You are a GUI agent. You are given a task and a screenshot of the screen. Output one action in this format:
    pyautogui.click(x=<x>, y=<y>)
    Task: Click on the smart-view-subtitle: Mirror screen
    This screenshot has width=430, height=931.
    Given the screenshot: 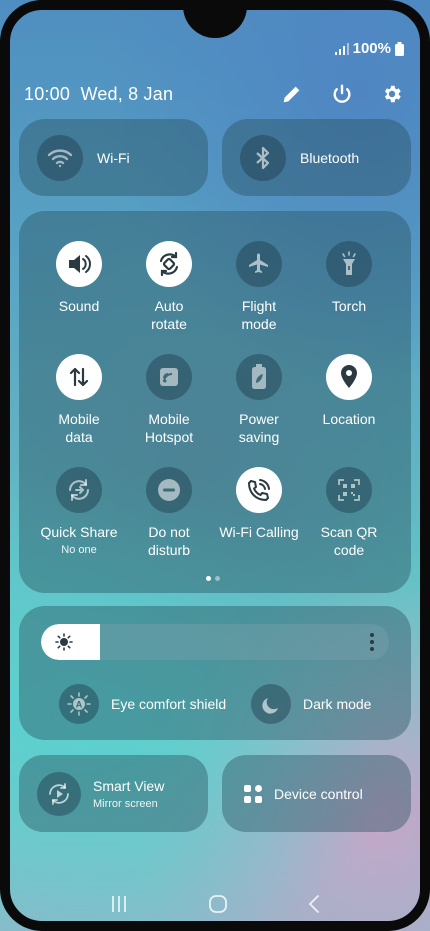 What is the action you would take?
    pyautogui.click(x=125, y=803)
    